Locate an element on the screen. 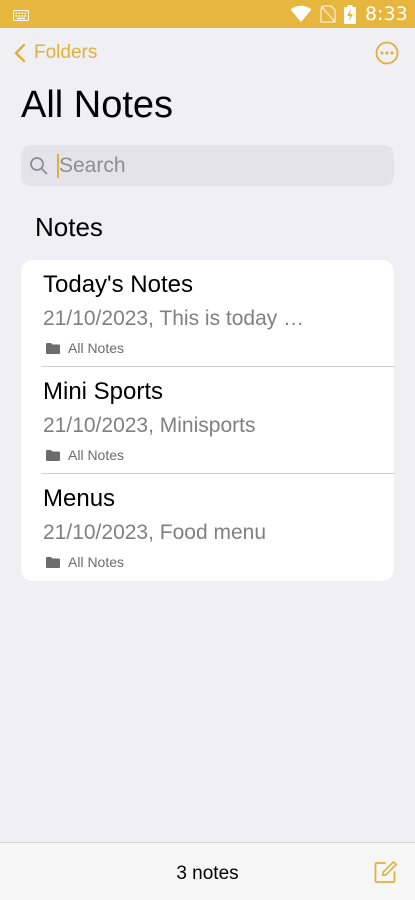 The width and height of the screenshot is (415, 900). note-title: Menus is located at coordinates (79, 498).